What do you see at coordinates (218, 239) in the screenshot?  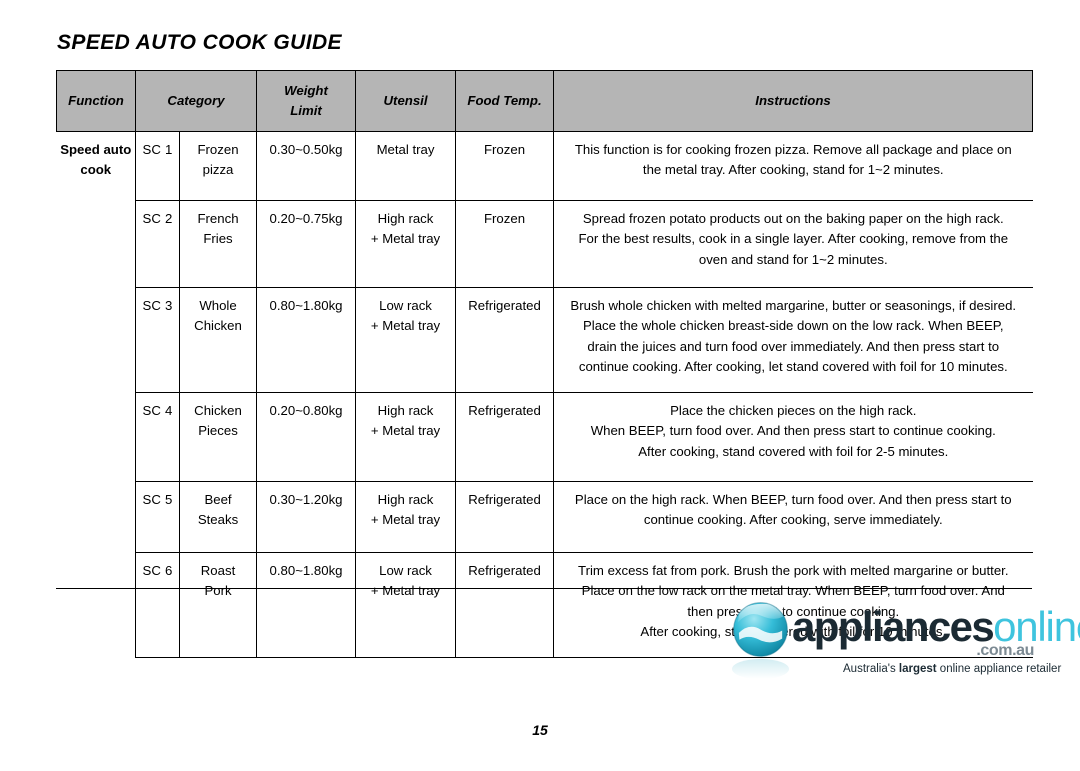 I see `category-line2: Fries` at bounding box center [218, 239].